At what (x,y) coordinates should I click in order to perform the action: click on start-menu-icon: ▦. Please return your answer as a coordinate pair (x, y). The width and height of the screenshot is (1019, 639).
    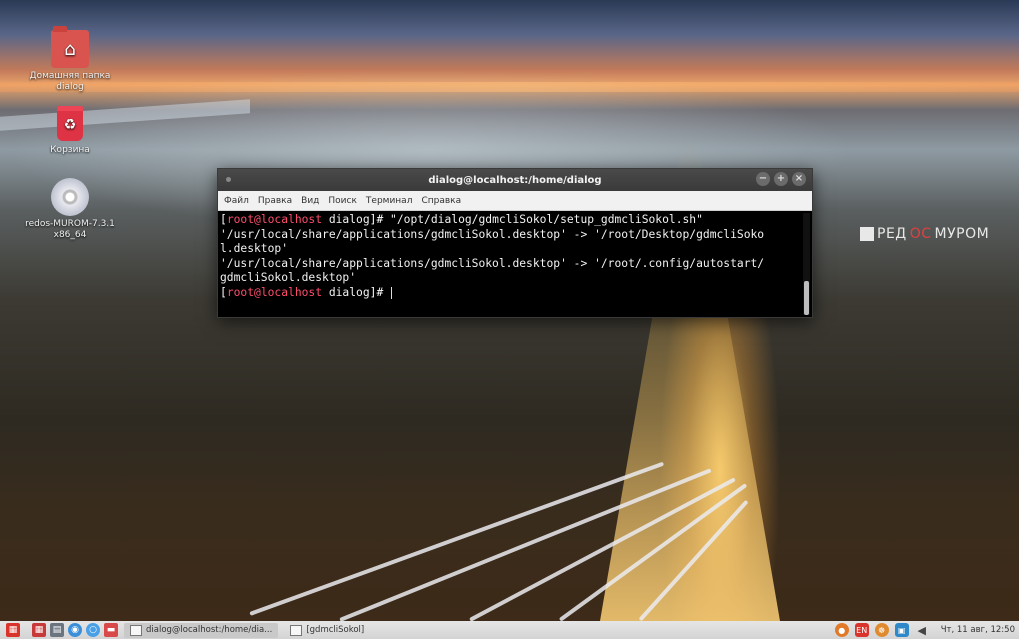
    Looking at the image, I should click on (13, 630).